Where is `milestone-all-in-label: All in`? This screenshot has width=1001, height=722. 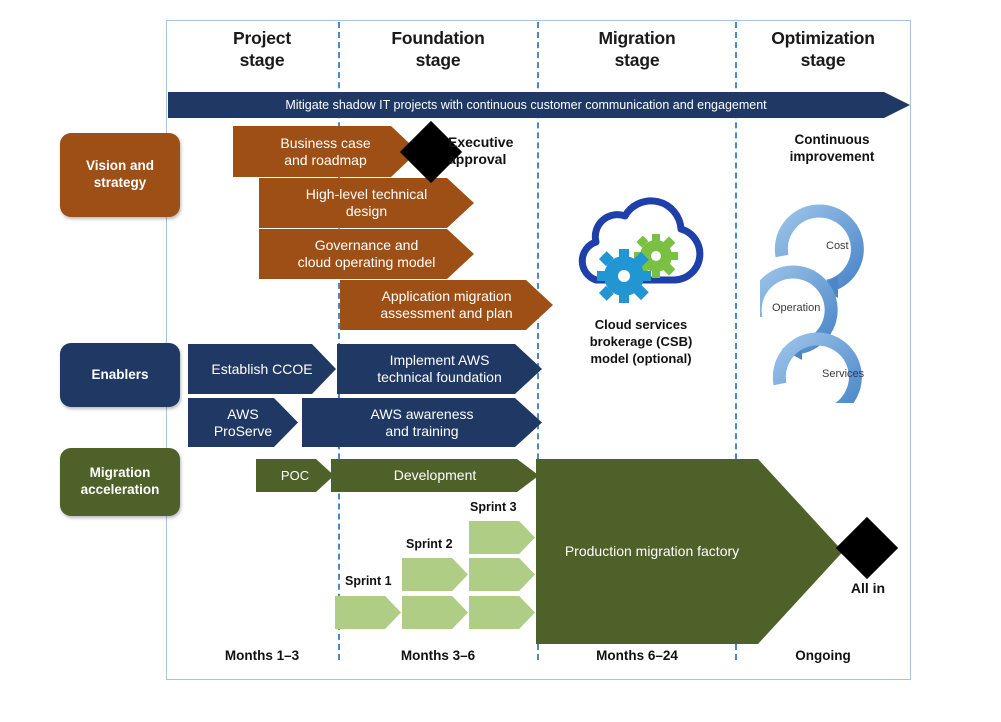 milestone-all-in-label: All in is located at coordinates (868, 588).